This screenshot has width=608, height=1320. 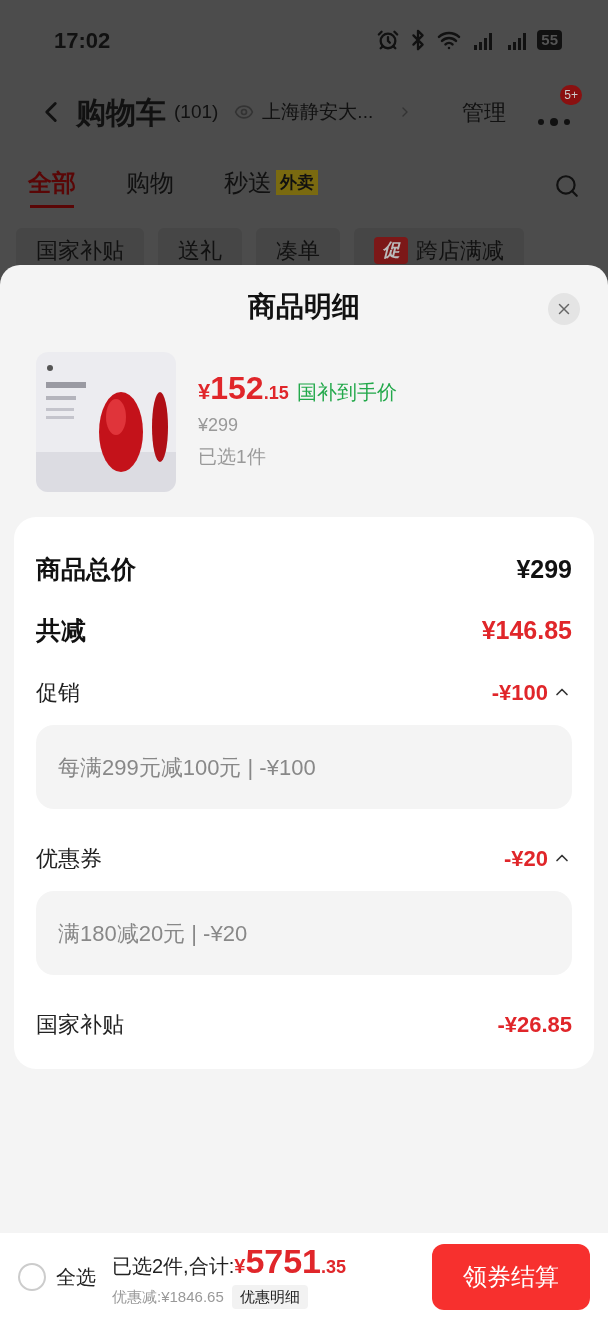 I want to click on total-decimal: .35, so click(x=334, y=1267).